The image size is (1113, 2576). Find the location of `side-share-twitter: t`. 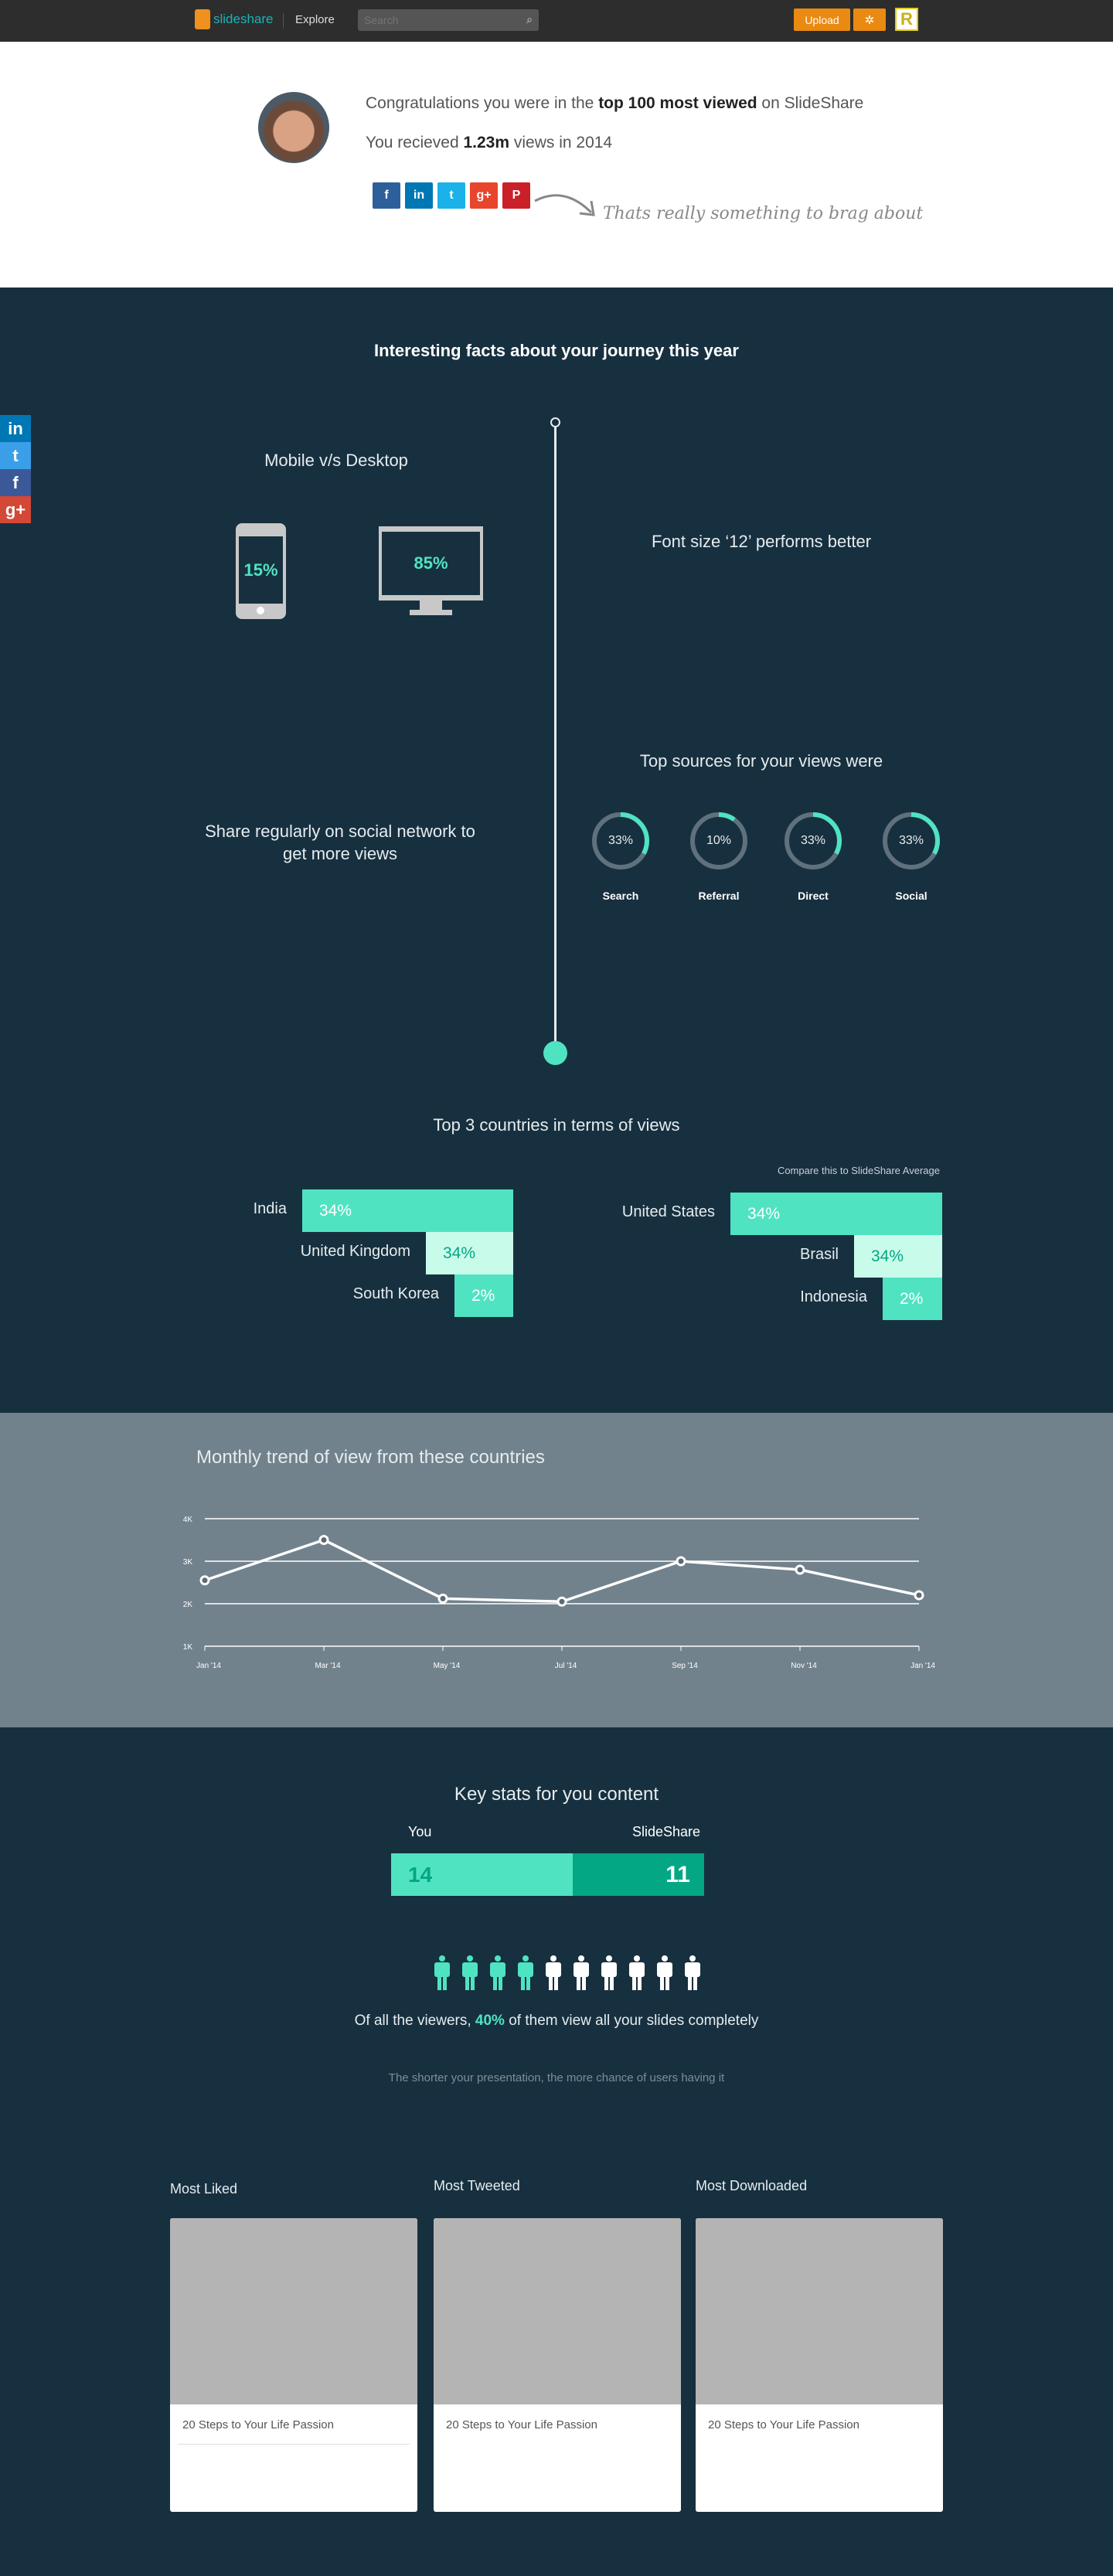

side-share-twitter: t is located at coordinates (15, 455).